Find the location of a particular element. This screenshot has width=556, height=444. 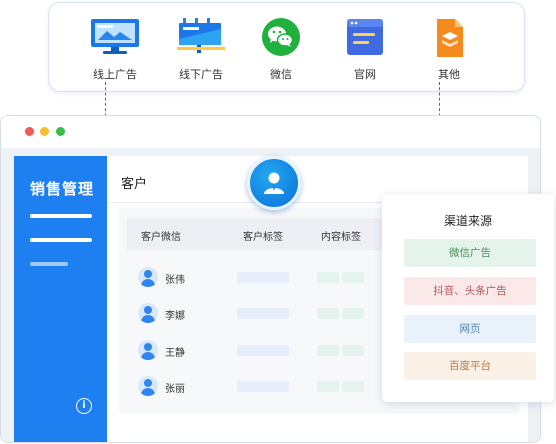

window-close-dot is located at coordinates (29, 131).